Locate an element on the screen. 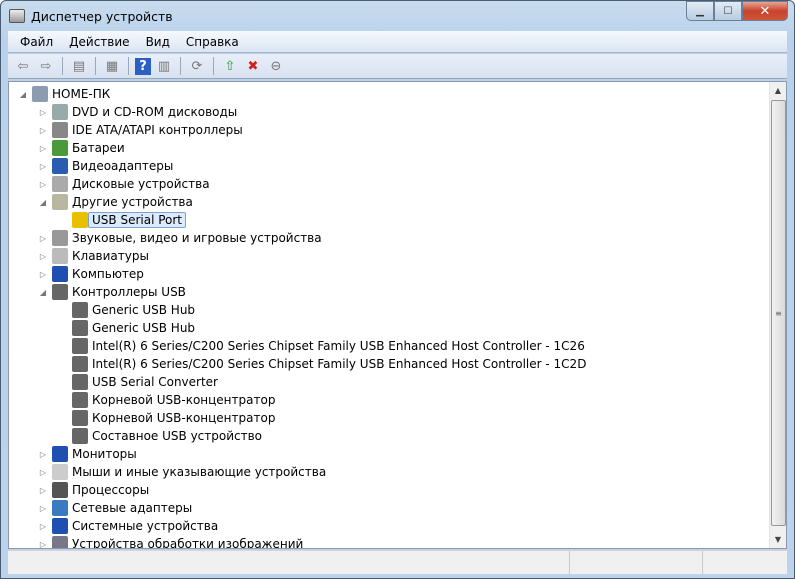 The image size is (795, 579). computer-monitor-icon is located at coordinates (60, 274).